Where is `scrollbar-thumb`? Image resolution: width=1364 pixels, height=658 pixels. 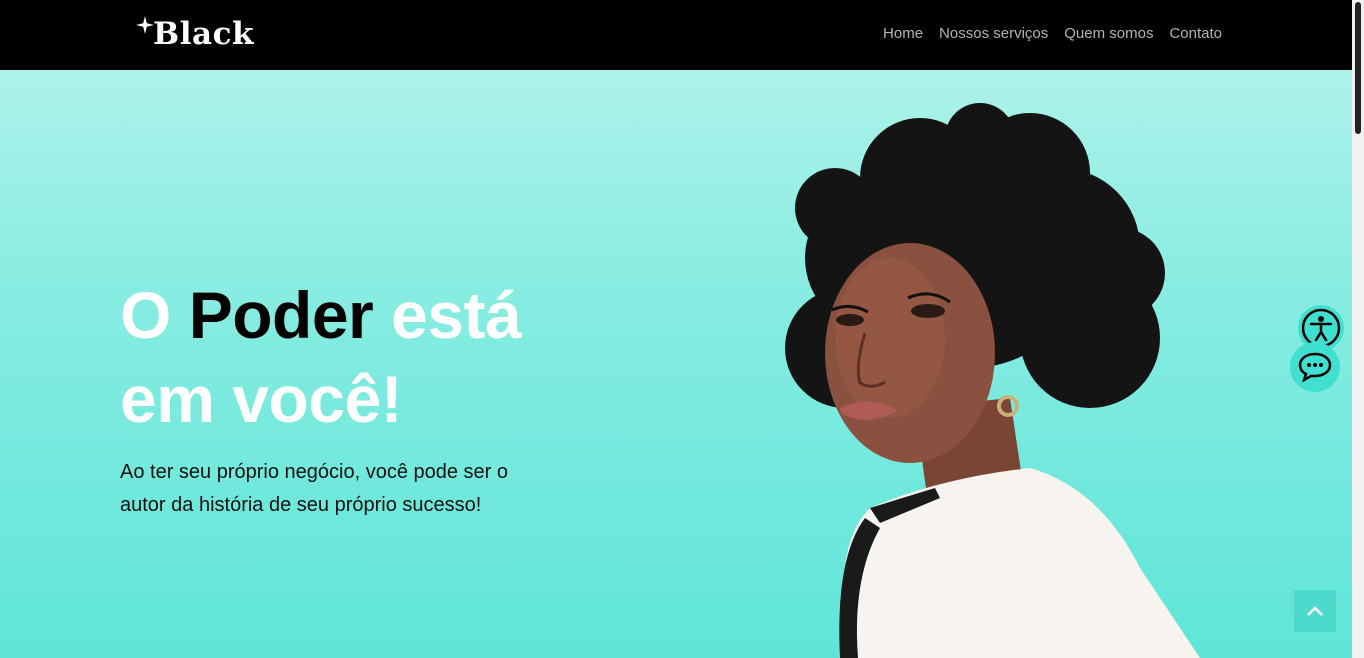
scrollbar-thumb is located at coordinates (1358, 68).